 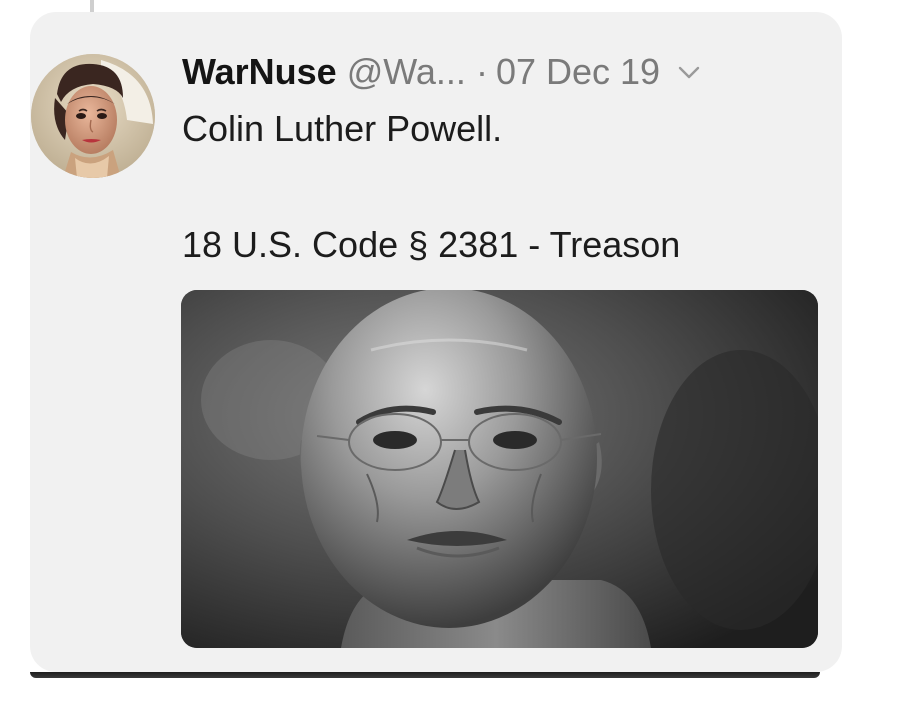 I want to click on tweet-text-line-1: Colin Luther Powell., so click(x=342, y=128).